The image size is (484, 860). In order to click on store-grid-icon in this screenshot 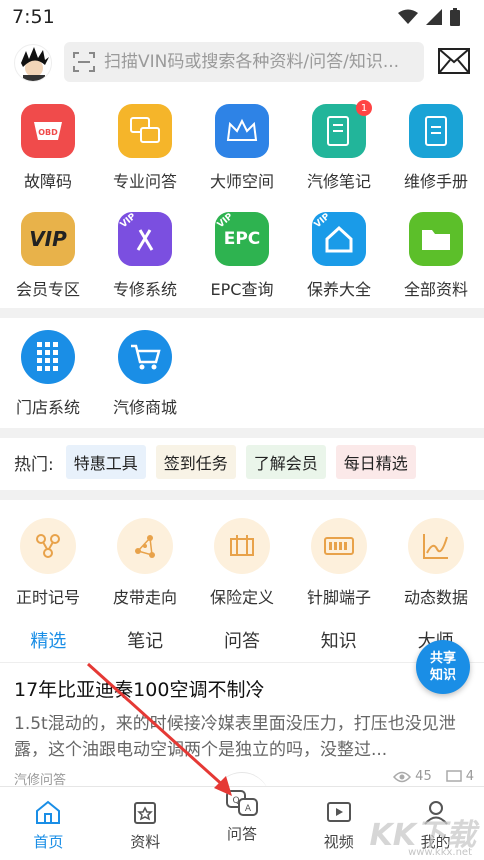, I will do `click(48, 357)`.